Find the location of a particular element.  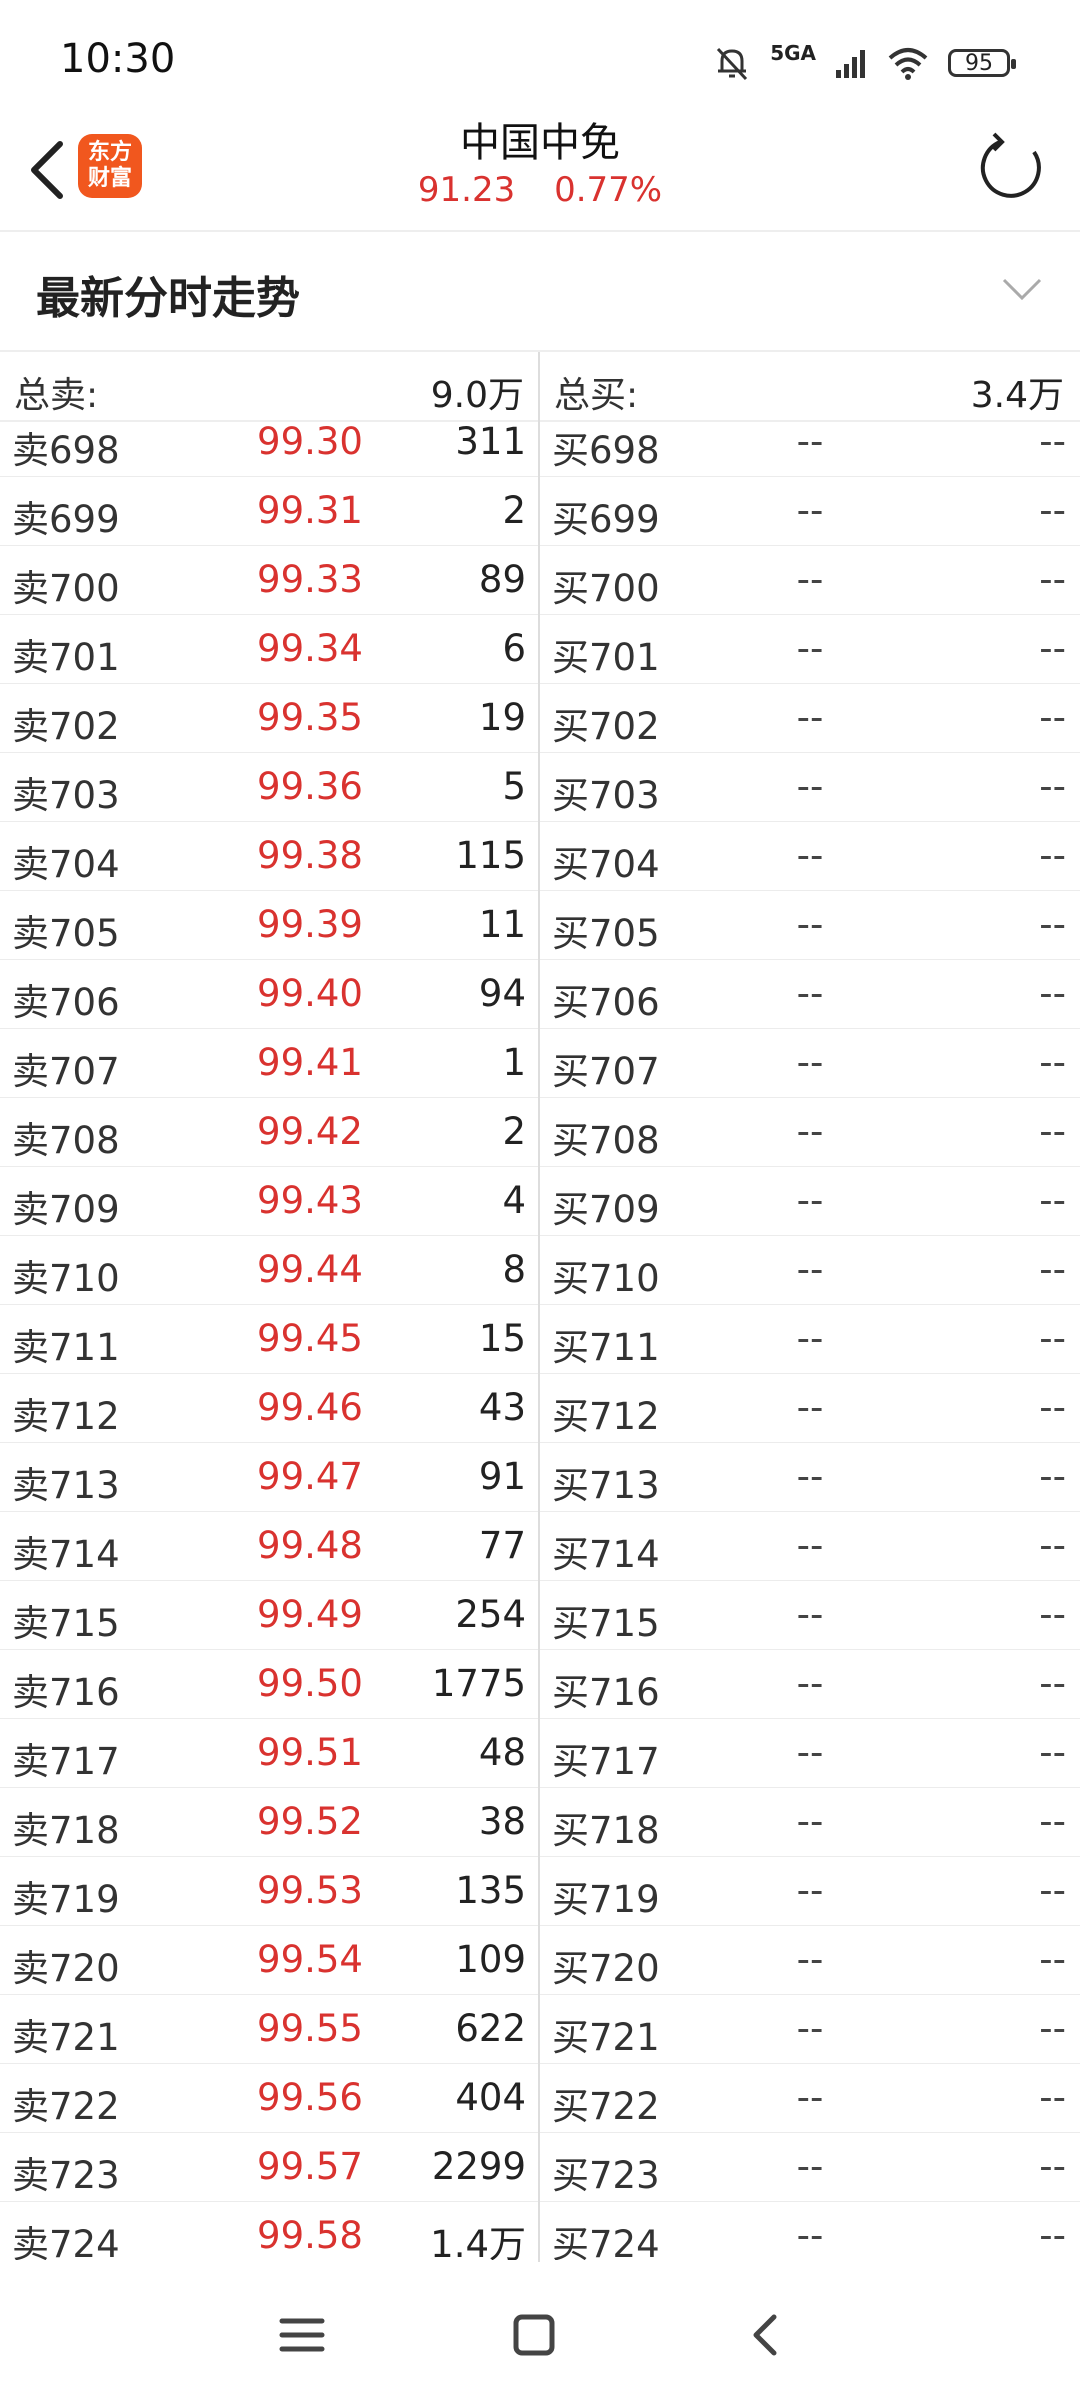

order-row: 卖716 99.50 1775 买716 -- -- is located at coordinates (540, 1684).